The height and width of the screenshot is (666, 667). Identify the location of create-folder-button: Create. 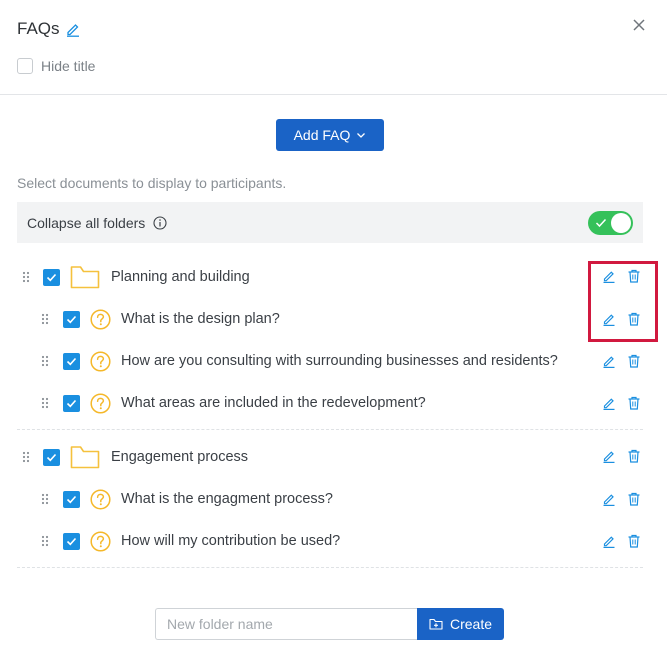
(460, 624).